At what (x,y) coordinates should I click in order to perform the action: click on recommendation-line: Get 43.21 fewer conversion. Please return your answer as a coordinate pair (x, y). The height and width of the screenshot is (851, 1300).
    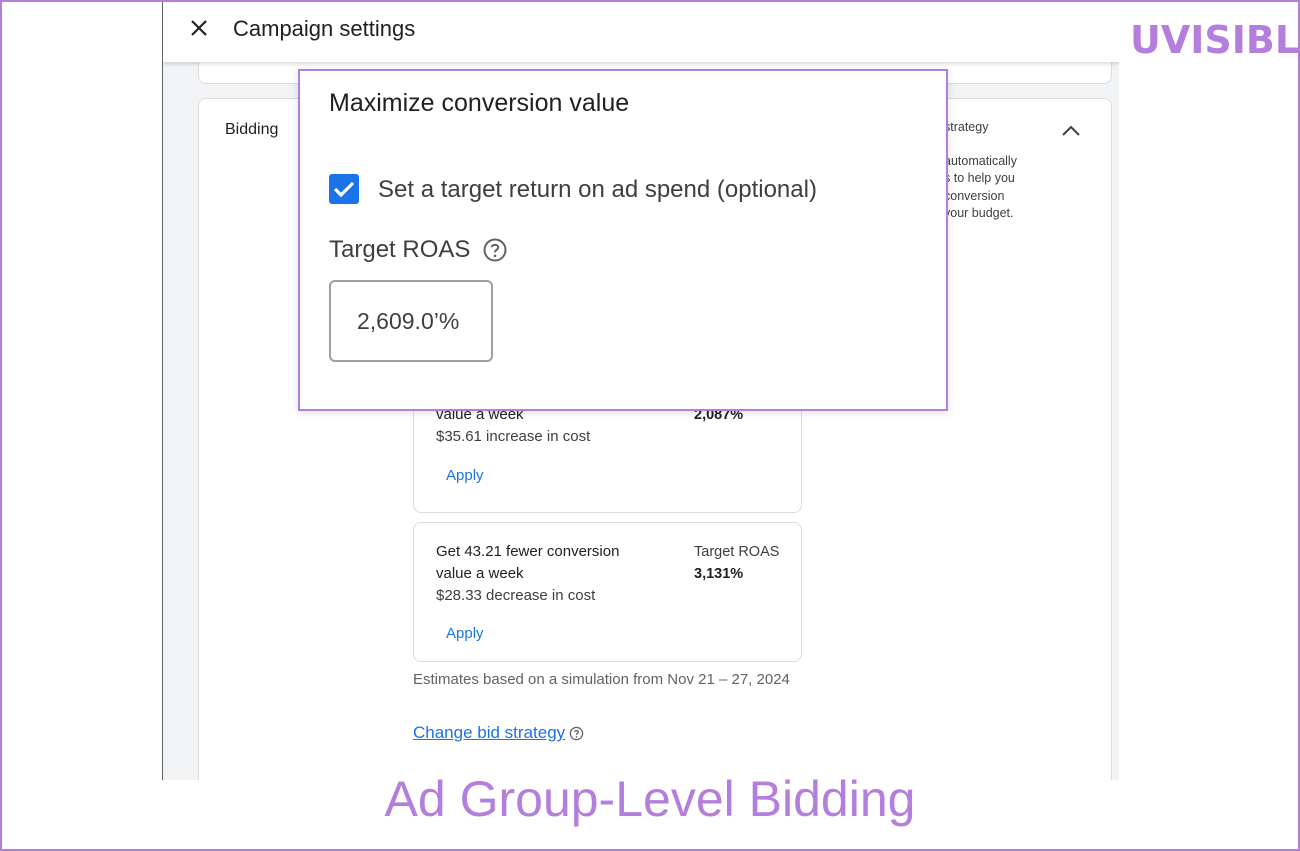
    Looking at the image, I should click on (528, 551).